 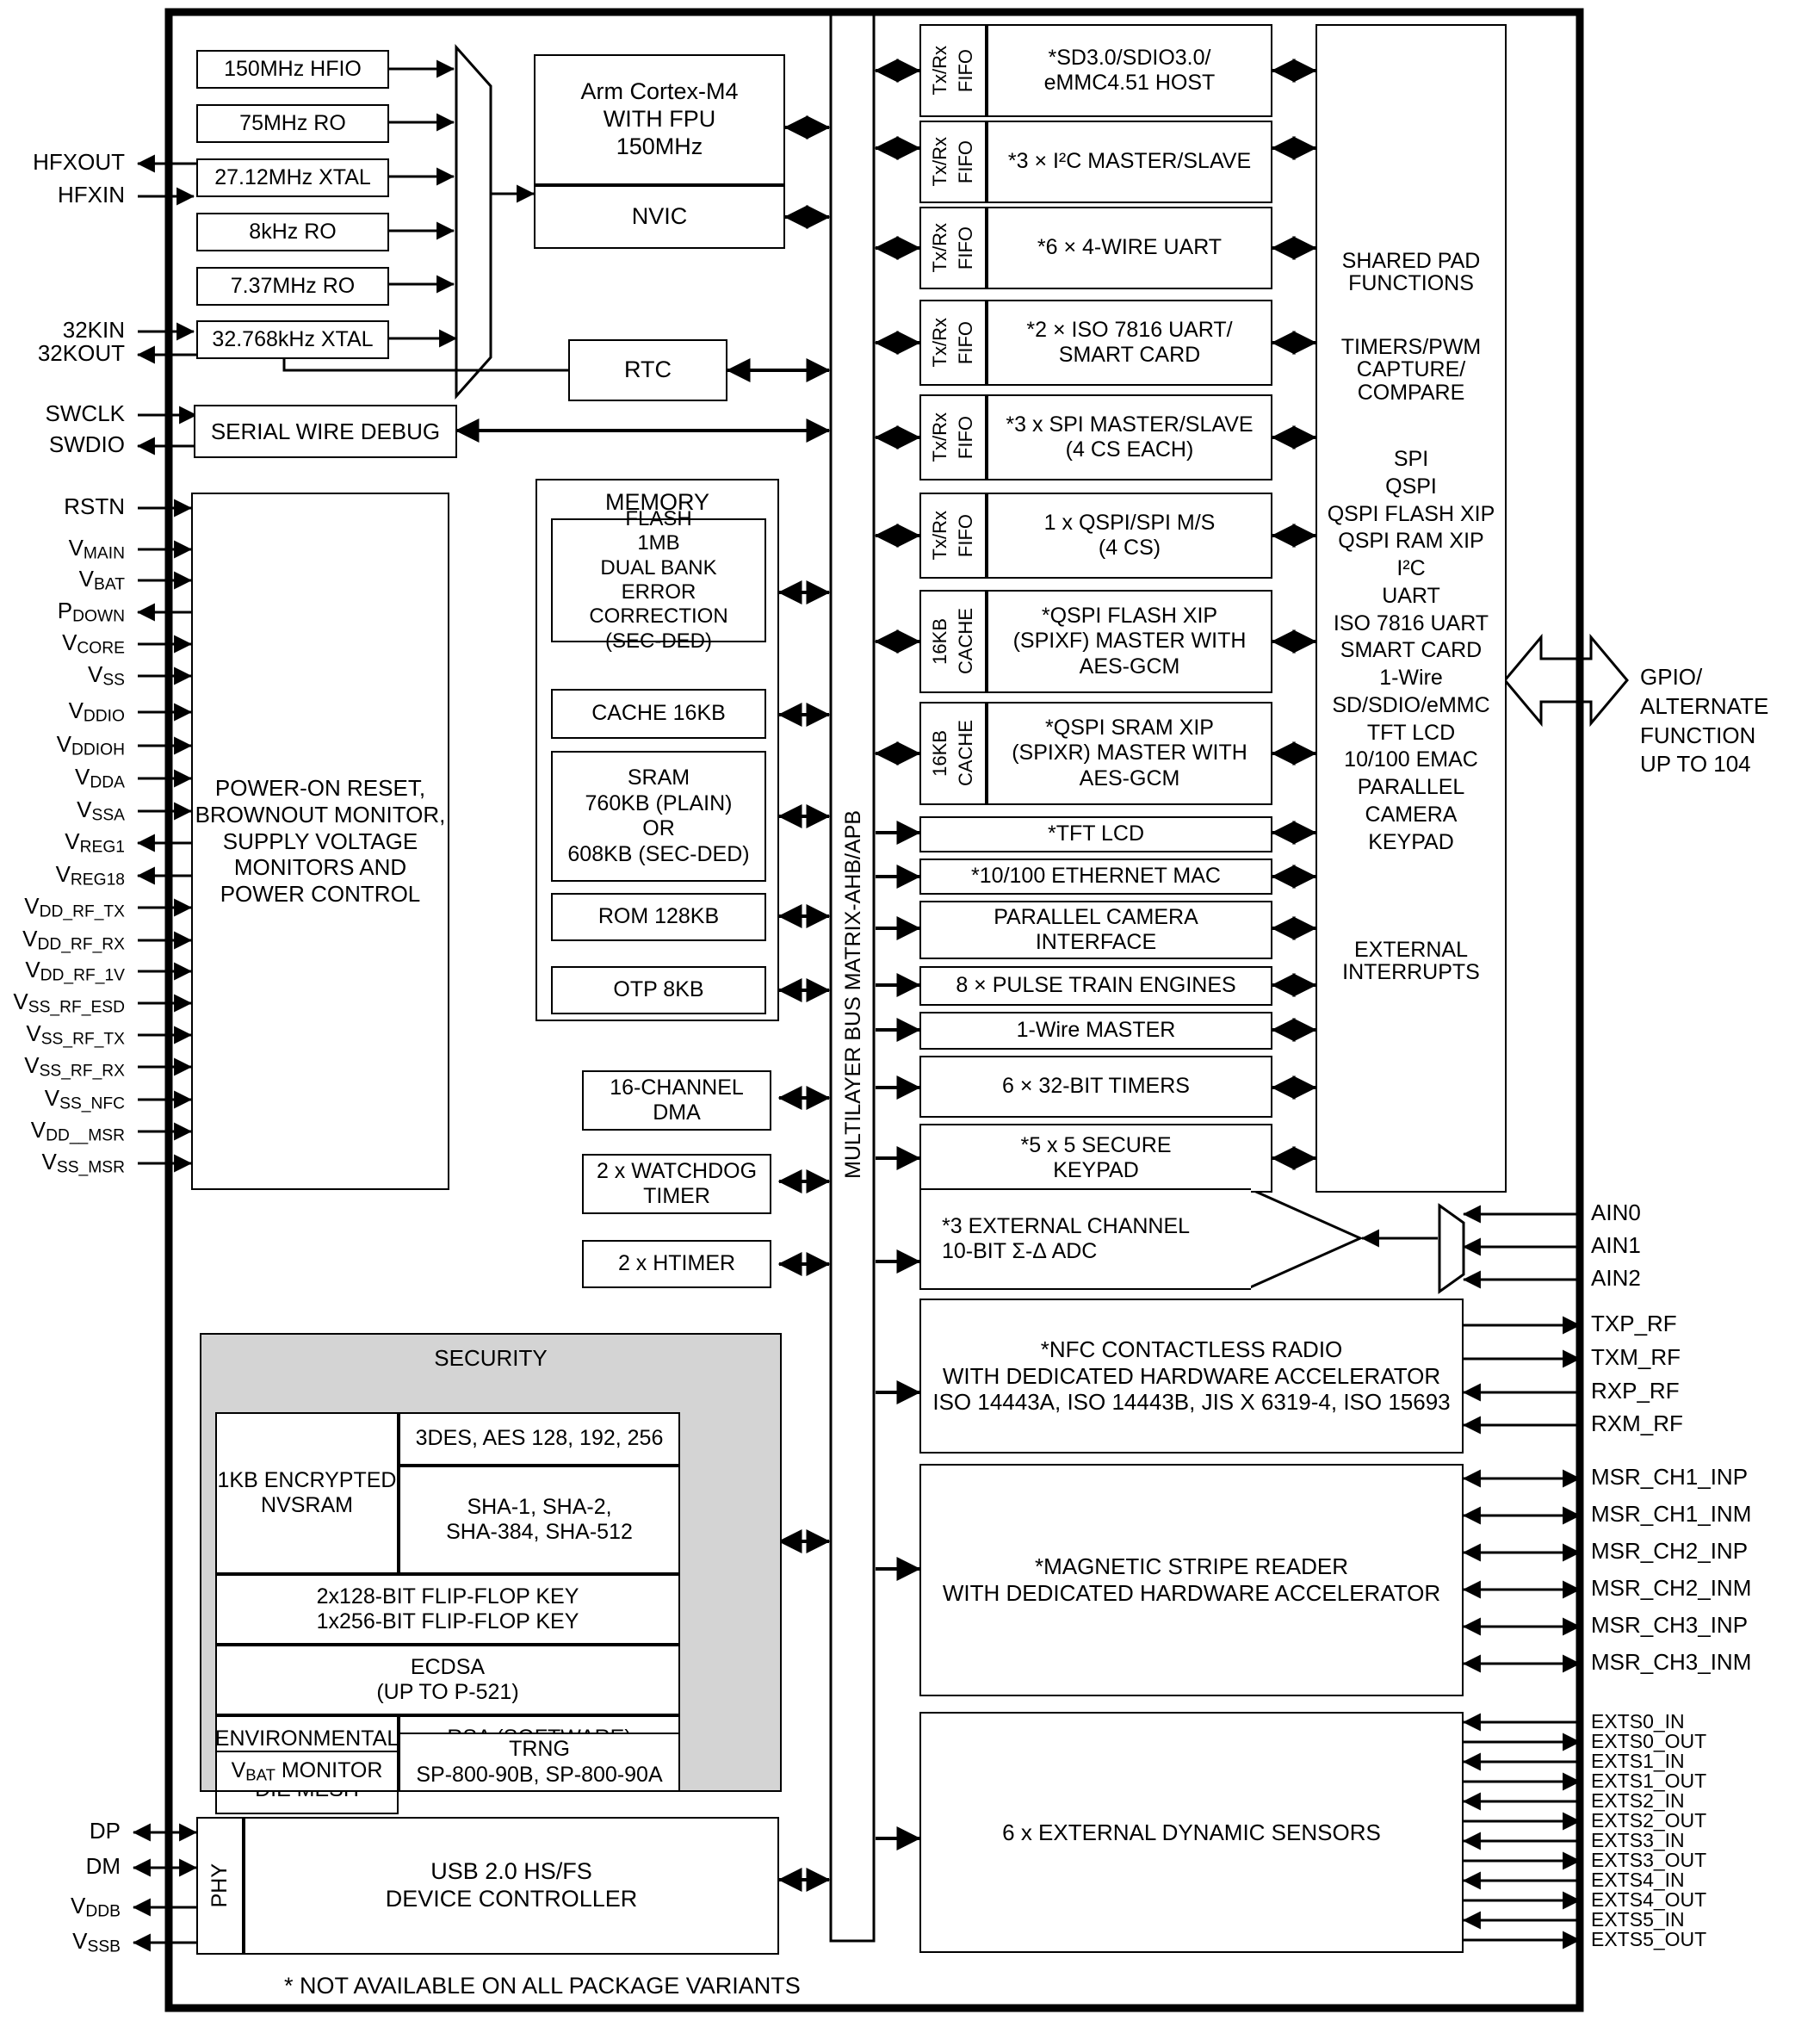 I want to click on peripheral-i2c: *3 × I²C MASTER/SLAVE, so click(x=1129, y=162).